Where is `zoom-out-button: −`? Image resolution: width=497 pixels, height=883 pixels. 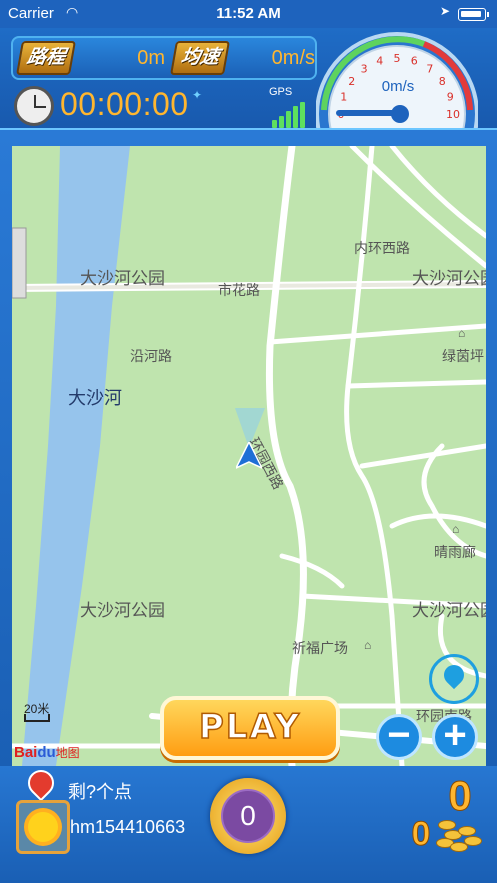 zoom-out-button: − is located at coordinates (399, 737).